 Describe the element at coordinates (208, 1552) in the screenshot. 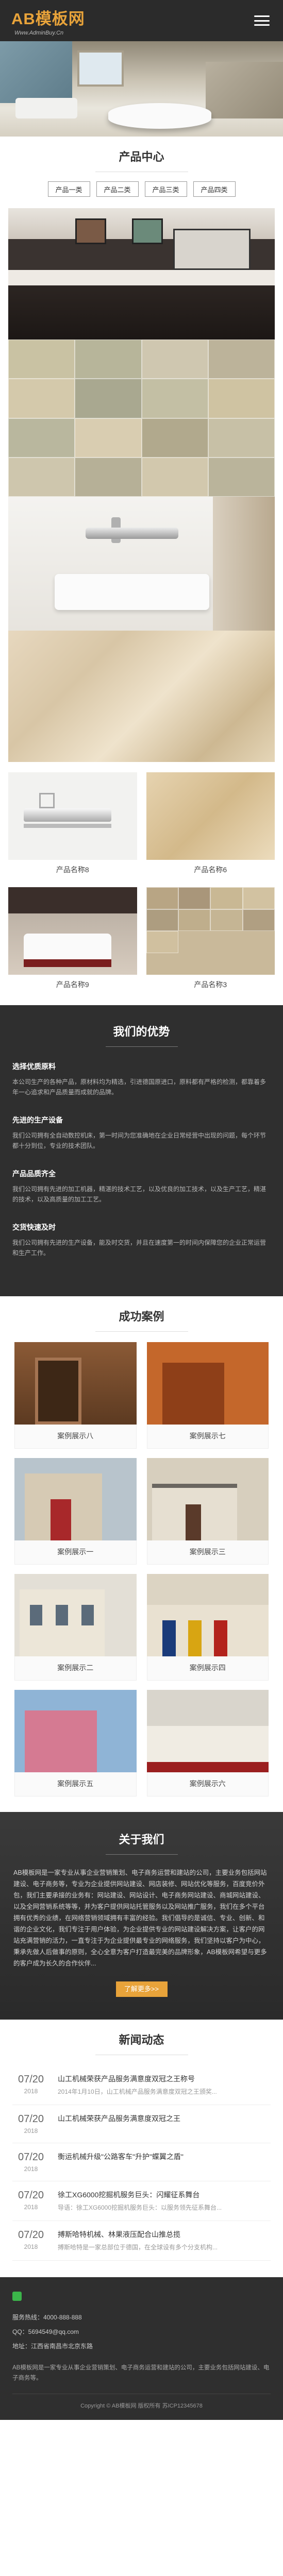

I see `case-name: 案例展示三` at that location.